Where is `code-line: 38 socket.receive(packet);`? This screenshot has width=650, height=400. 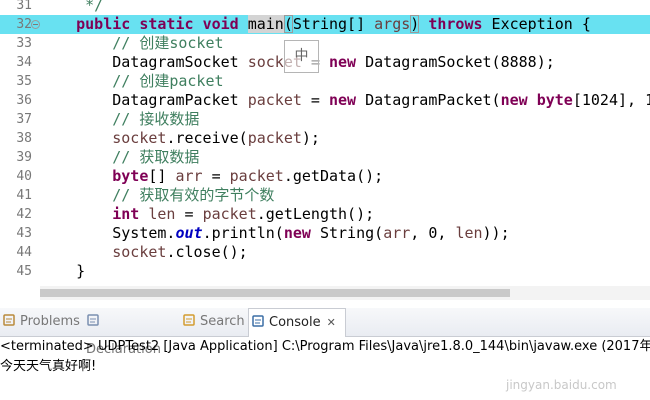
code-line: 38 socket.receive(packet); is located at coordinates (325, 138).